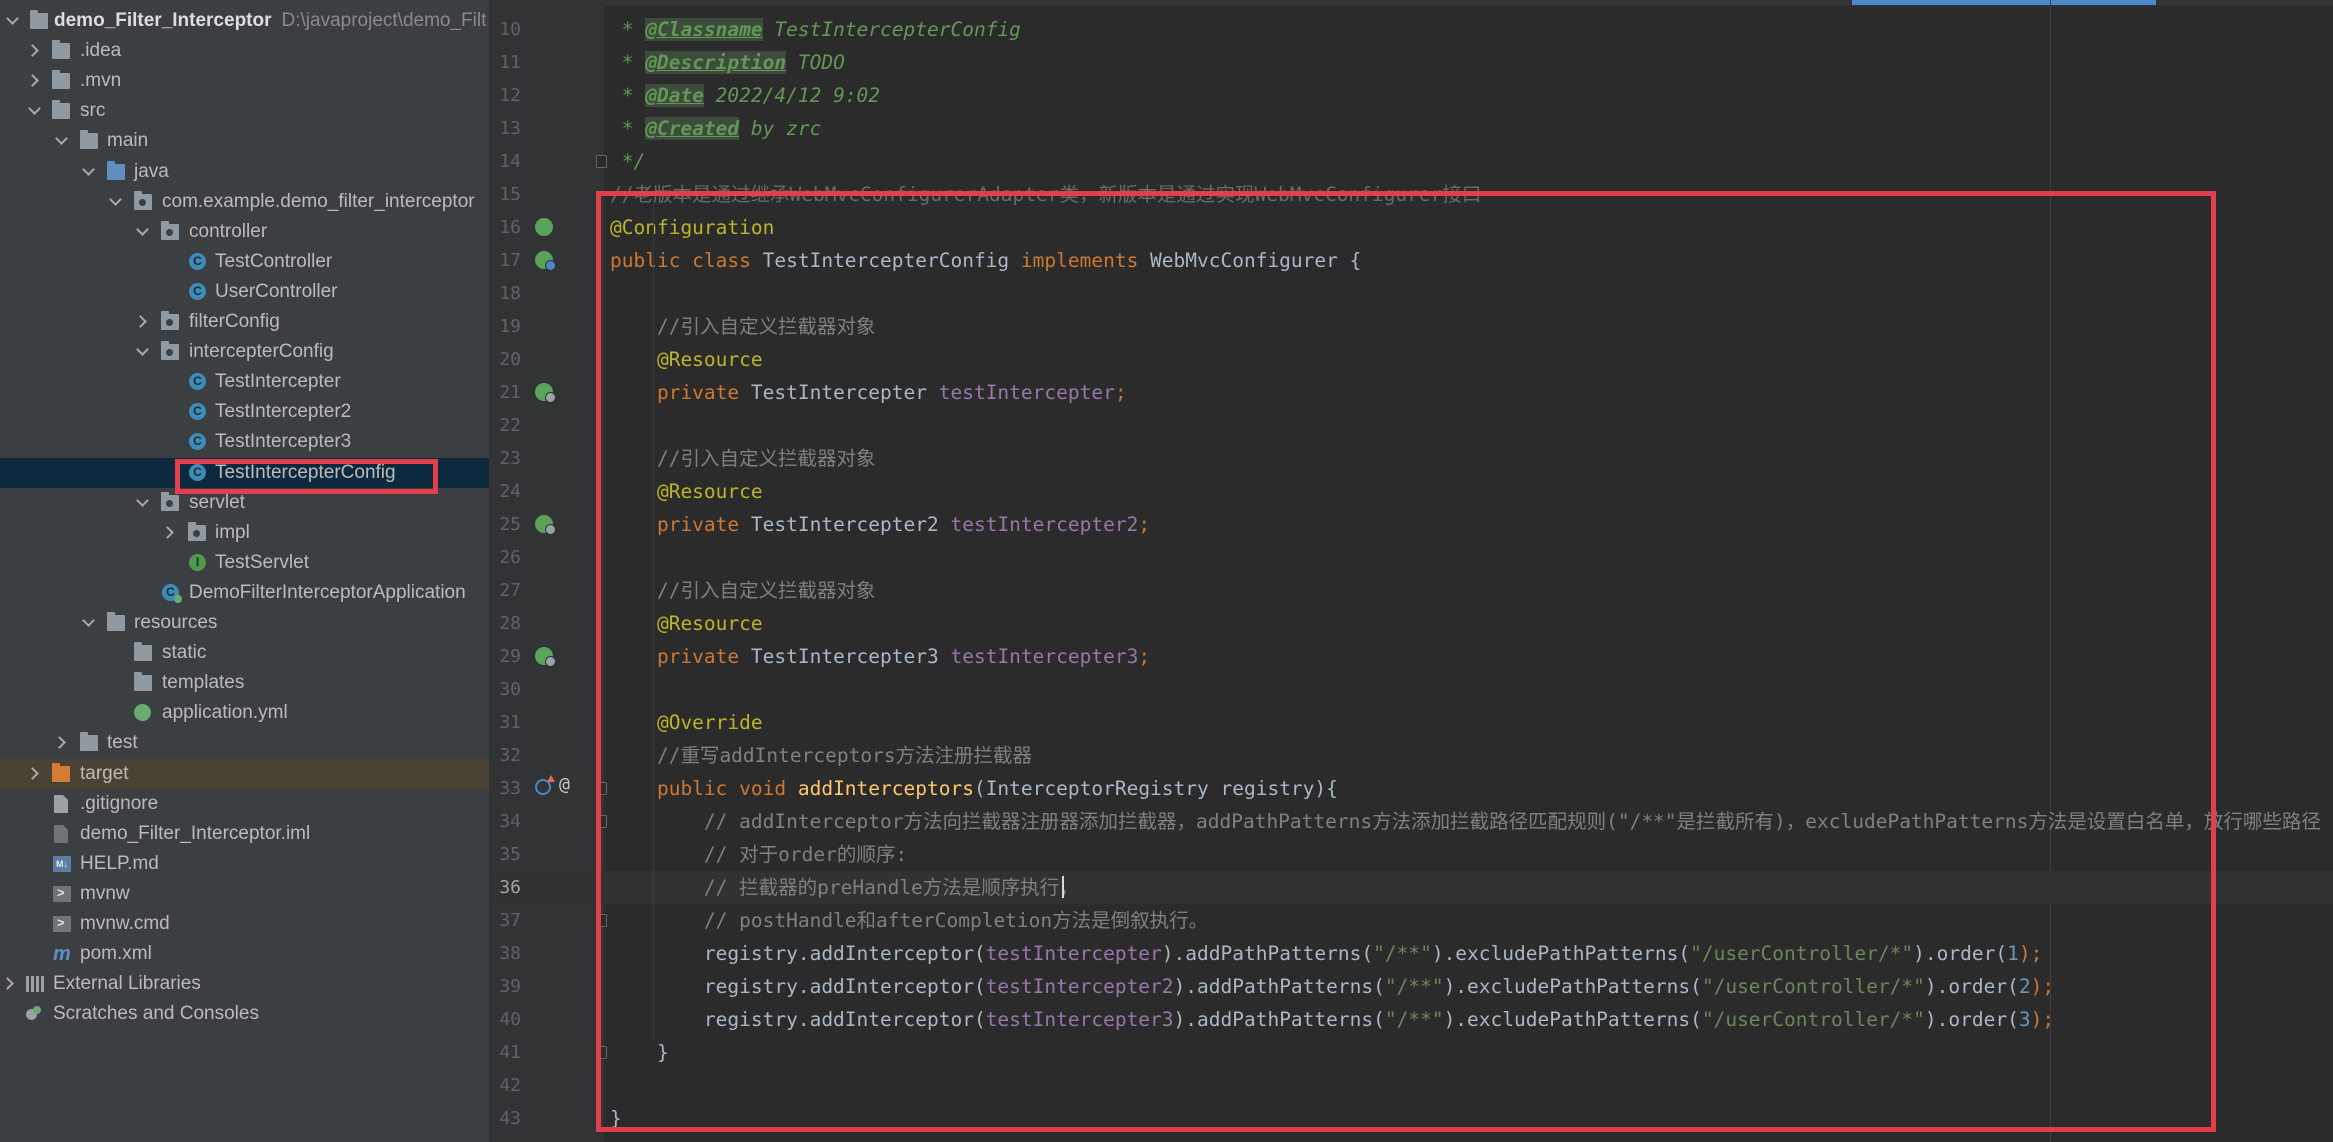 The height and width of the screenshot is (1142, 2333). I want to click on tree-item-main: main, so click(244, 141).